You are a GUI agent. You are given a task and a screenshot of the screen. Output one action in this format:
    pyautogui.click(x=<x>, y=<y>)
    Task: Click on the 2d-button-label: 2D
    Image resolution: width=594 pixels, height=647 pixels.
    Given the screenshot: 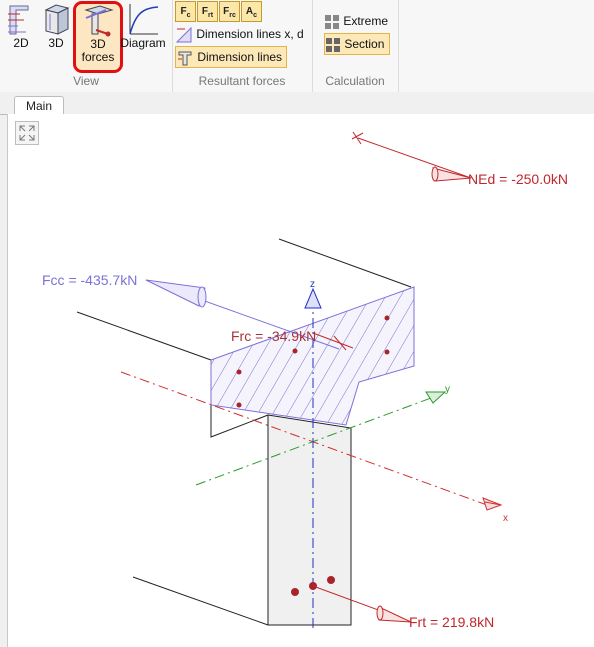 What is the action you would take?
    pyautogui.click(x=21, y=43)
    